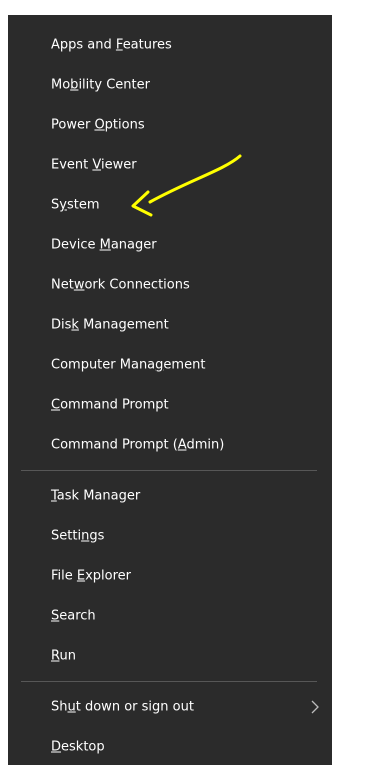 Image resolution: width=370 pixels, height=770 pixels. I want to click on menu-item-run: Run, so click(170, 656).